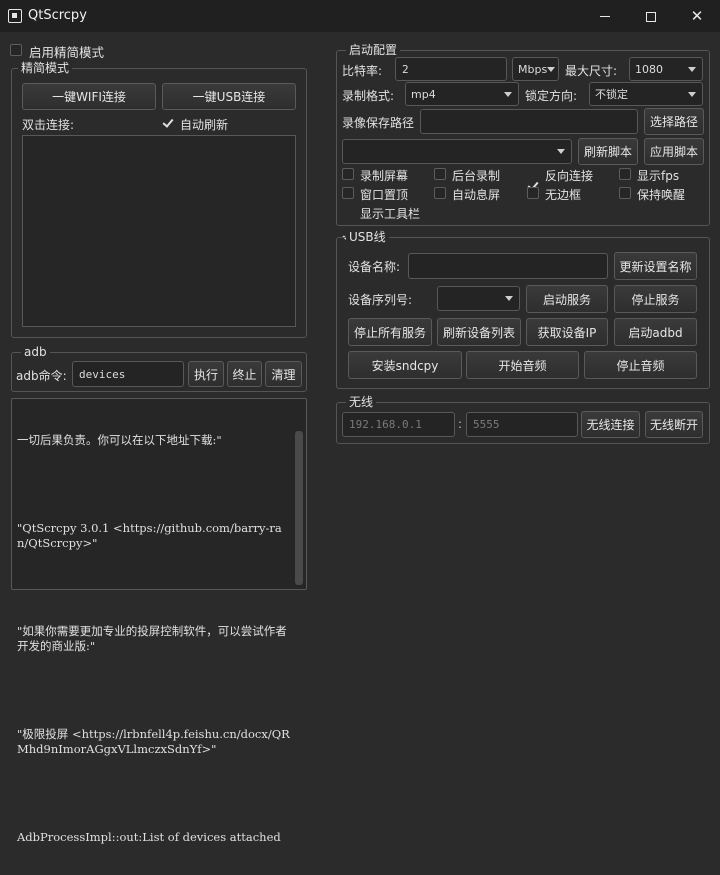 Image resolution: width=720 pixels, height=875 pixels. I want to click on max-size-select: 1080, so click(666, 69).